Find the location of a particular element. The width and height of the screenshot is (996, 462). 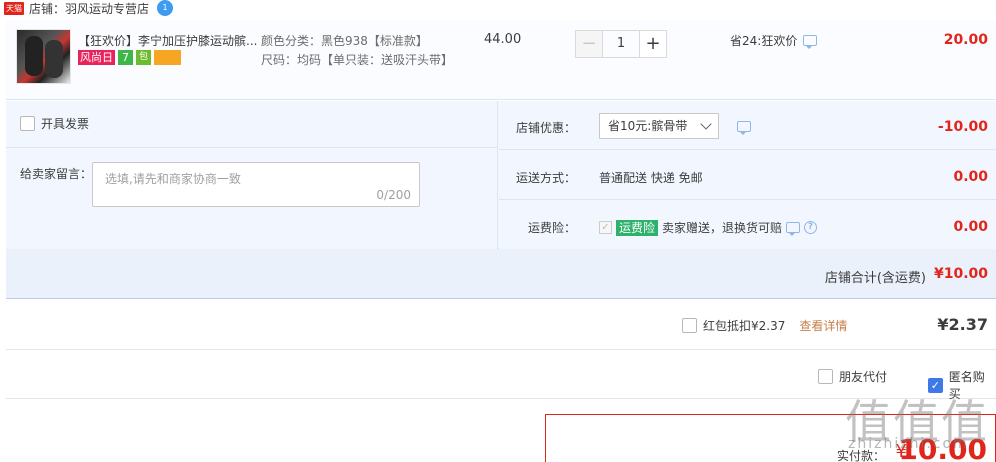

sku-size: 尺码：均码【单只装：送吸汗头带】 is located at coordinates (357, 60).